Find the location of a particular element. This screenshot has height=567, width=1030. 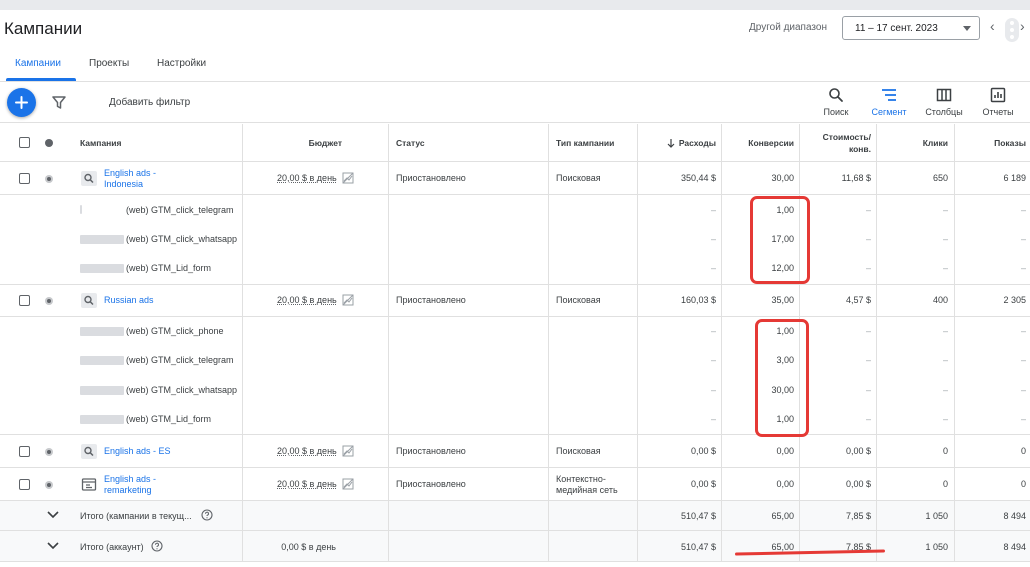

campaign-name-link-line2: remarketing is located at coordinates (128, 490).